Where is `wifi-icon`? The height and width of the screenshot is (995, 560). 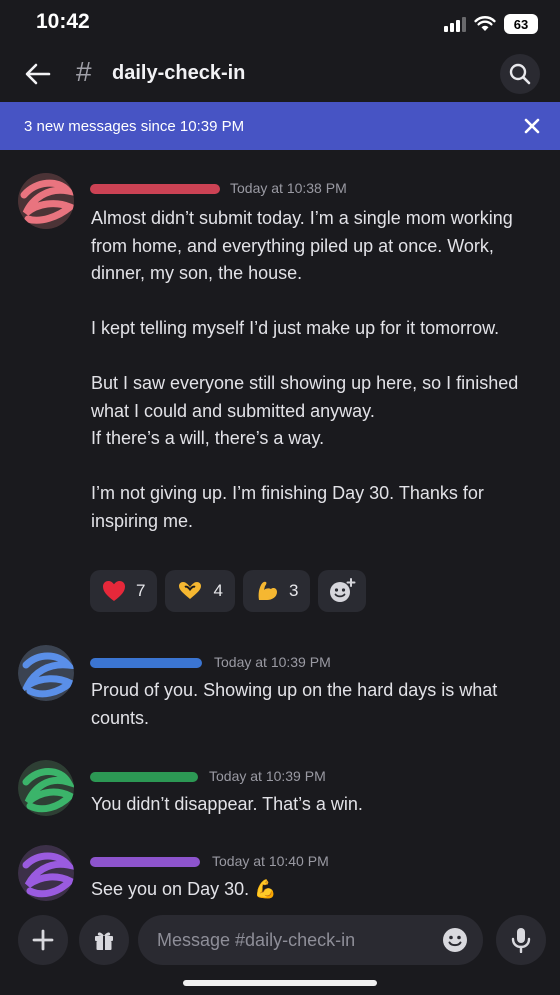 wifi-icon is located at coordinates (485, 23).